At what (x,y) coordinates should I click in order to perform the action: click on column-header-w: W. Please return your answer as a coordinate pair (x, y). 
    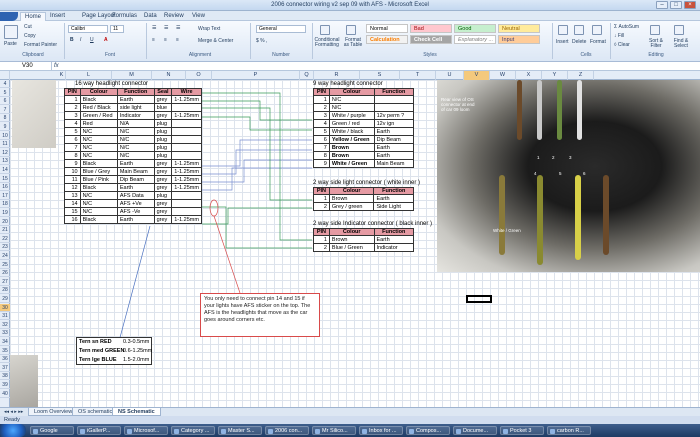
    Looking at the image, I should click on (503, 75).